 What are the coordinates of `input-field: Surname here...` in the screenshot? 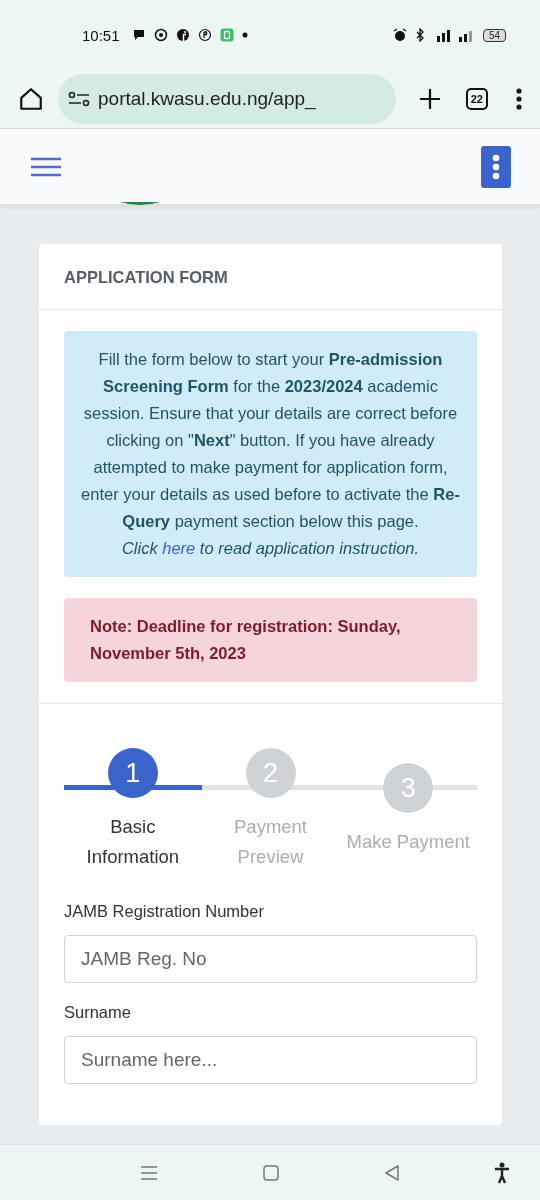 It's located at (270, 1060).